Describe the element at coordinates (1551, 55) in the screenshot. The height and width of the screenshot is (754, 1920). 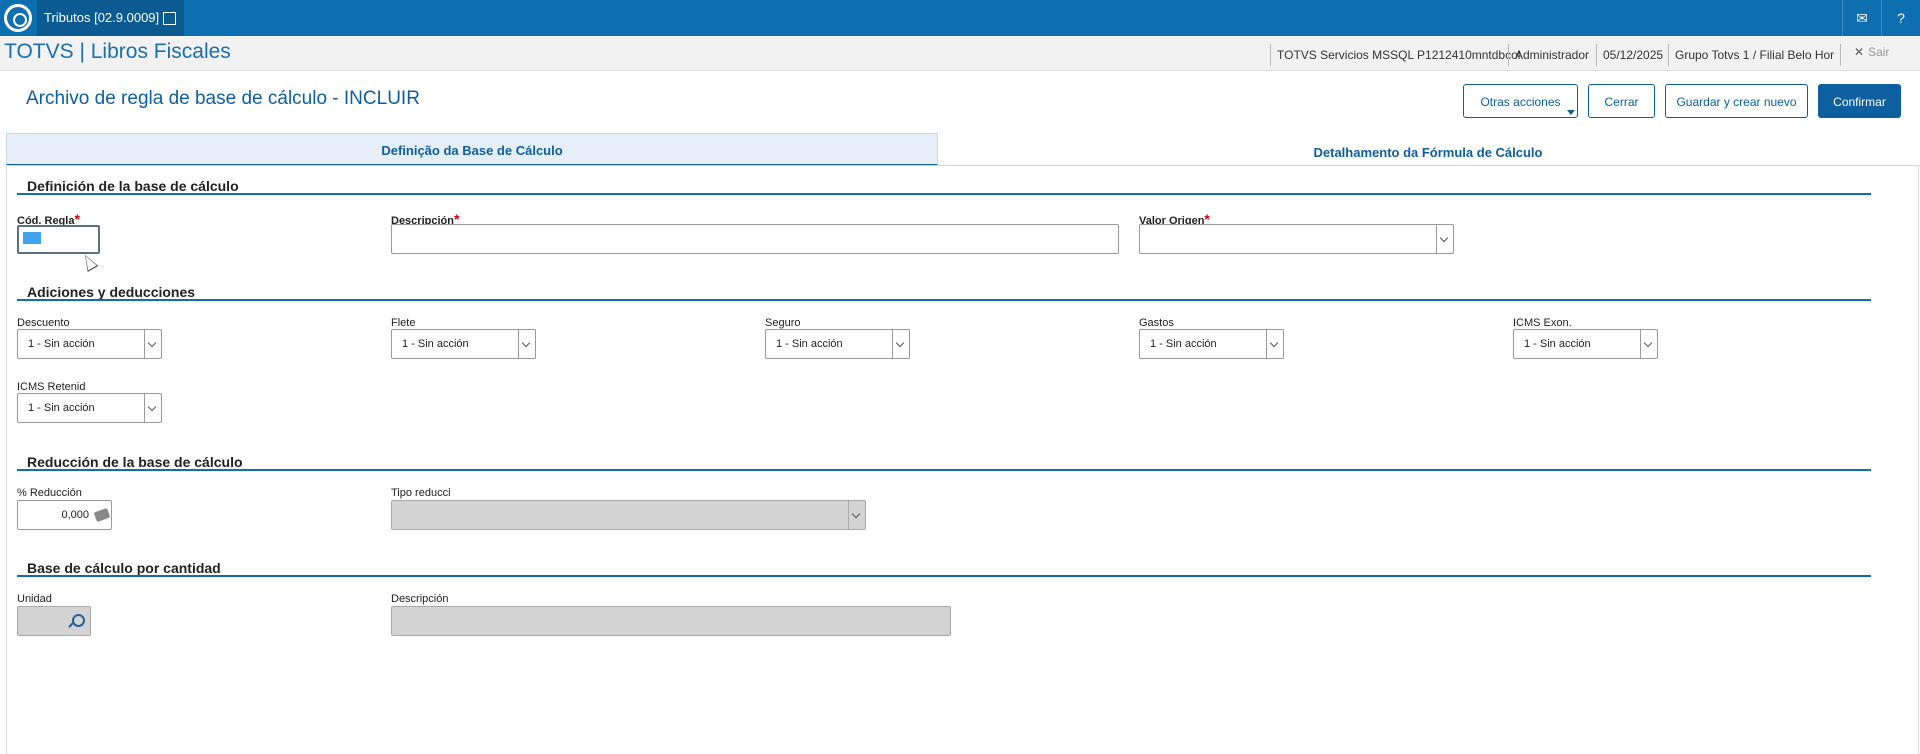
I see `user-info: Administrador` at that location.